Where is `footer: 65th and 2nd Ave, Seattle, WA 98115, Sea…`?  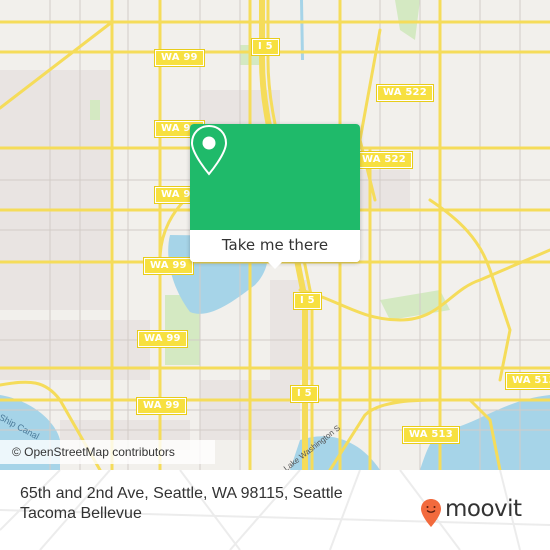 footer: 65th and 2nd Ave, Seattle, WA 98115, Sea… is located at coordinates (275, 510).